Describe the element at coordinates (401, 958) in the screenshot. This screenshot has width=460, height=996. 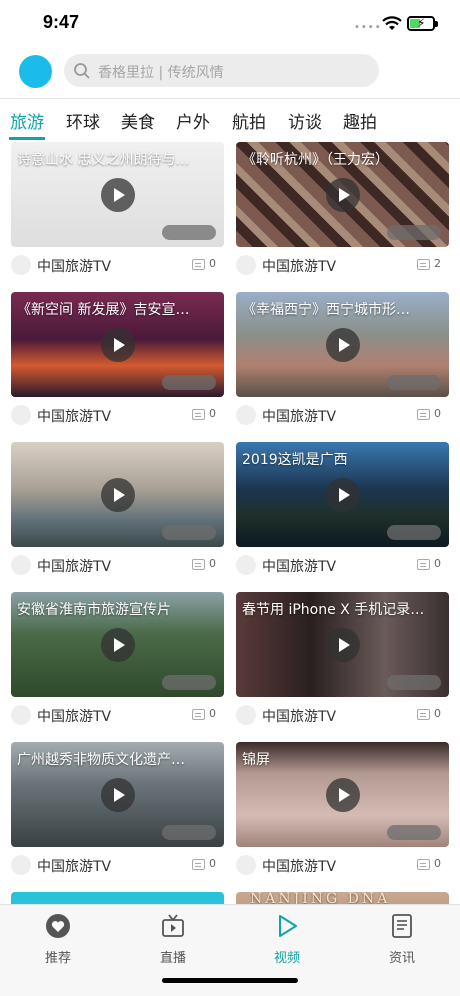
I see `nav-label: 资讯` at that location.